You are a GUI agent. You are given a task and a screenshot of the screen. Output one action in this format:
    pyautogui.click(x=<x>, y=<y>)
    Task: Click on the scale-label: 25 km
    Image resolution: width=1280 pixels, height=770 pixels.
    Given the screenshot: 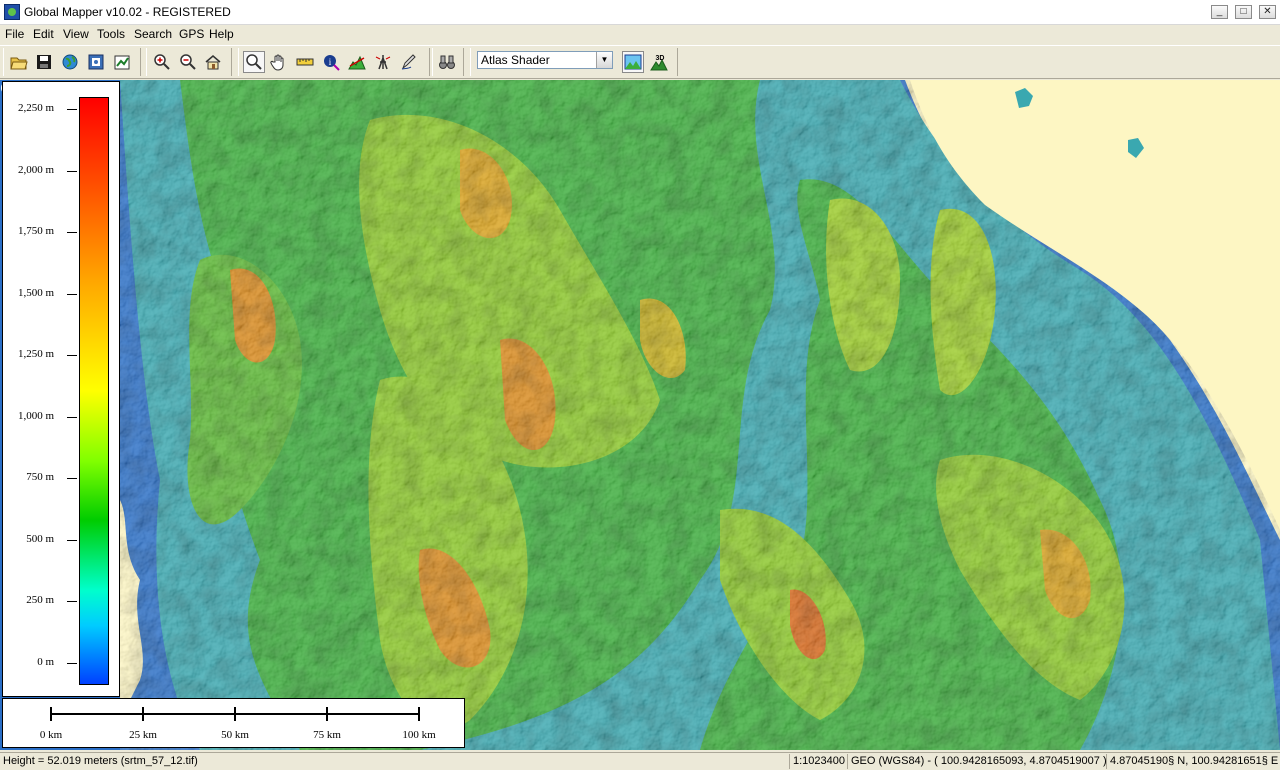 What is the action you would take?
    pyautogui.click(x=143, y=735)
    